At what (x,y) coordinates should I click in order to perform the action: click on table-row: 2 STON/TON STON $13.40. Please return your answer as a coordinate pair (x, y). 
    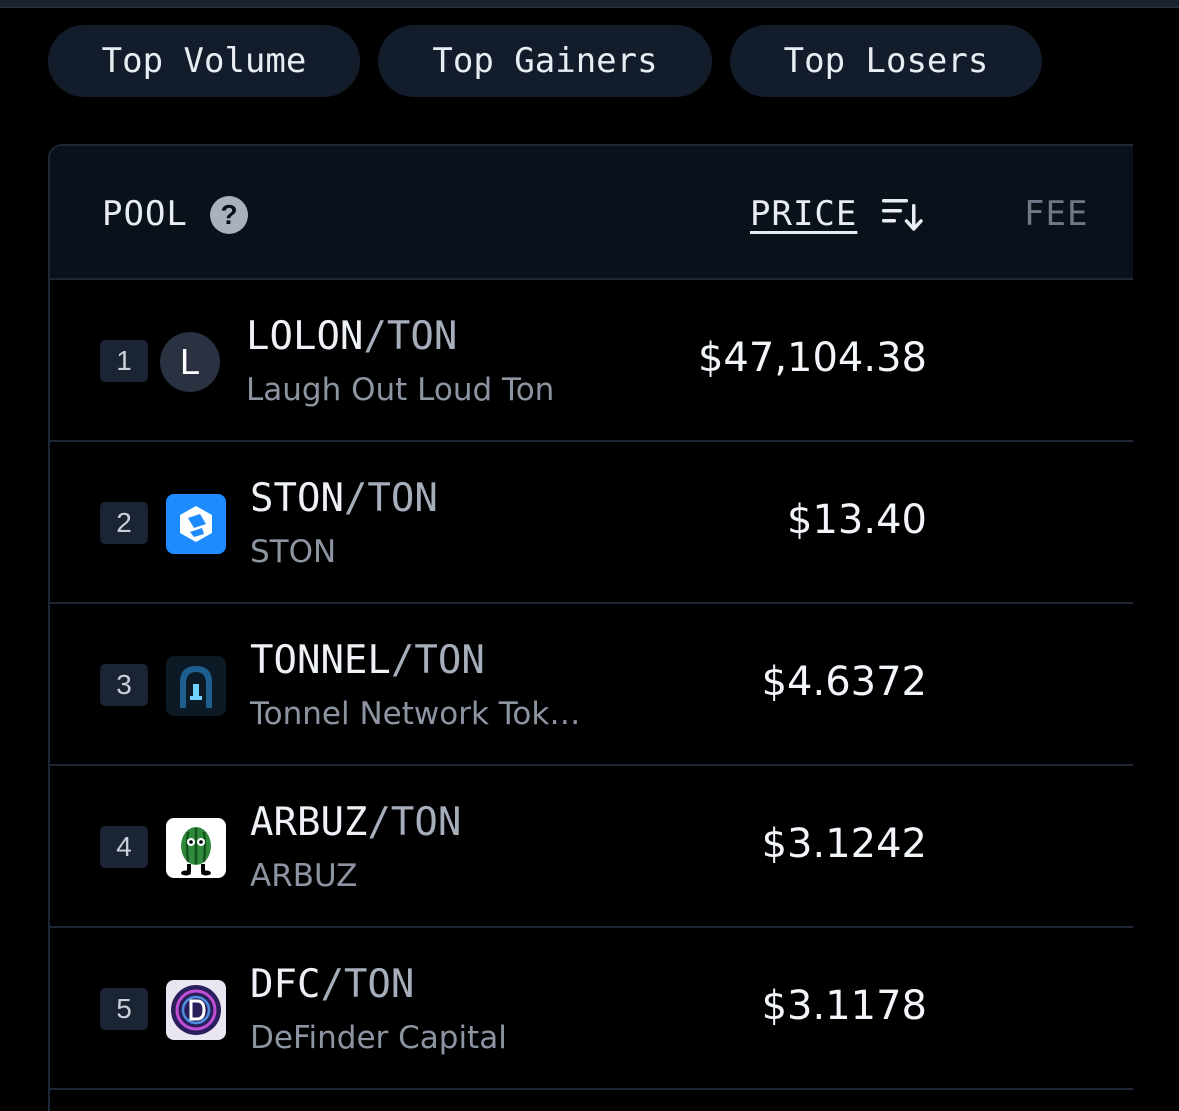
    Looking at the image, I should click on (591, 523).